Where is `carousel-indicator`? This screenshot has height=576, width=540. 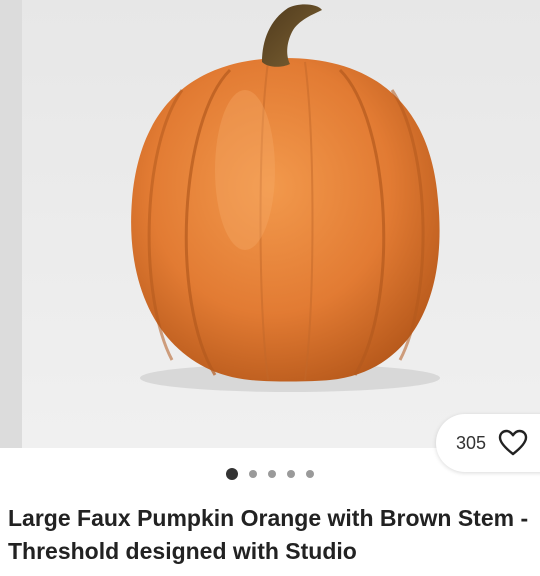
carousel-indicator is located at coordinates (270, 474).